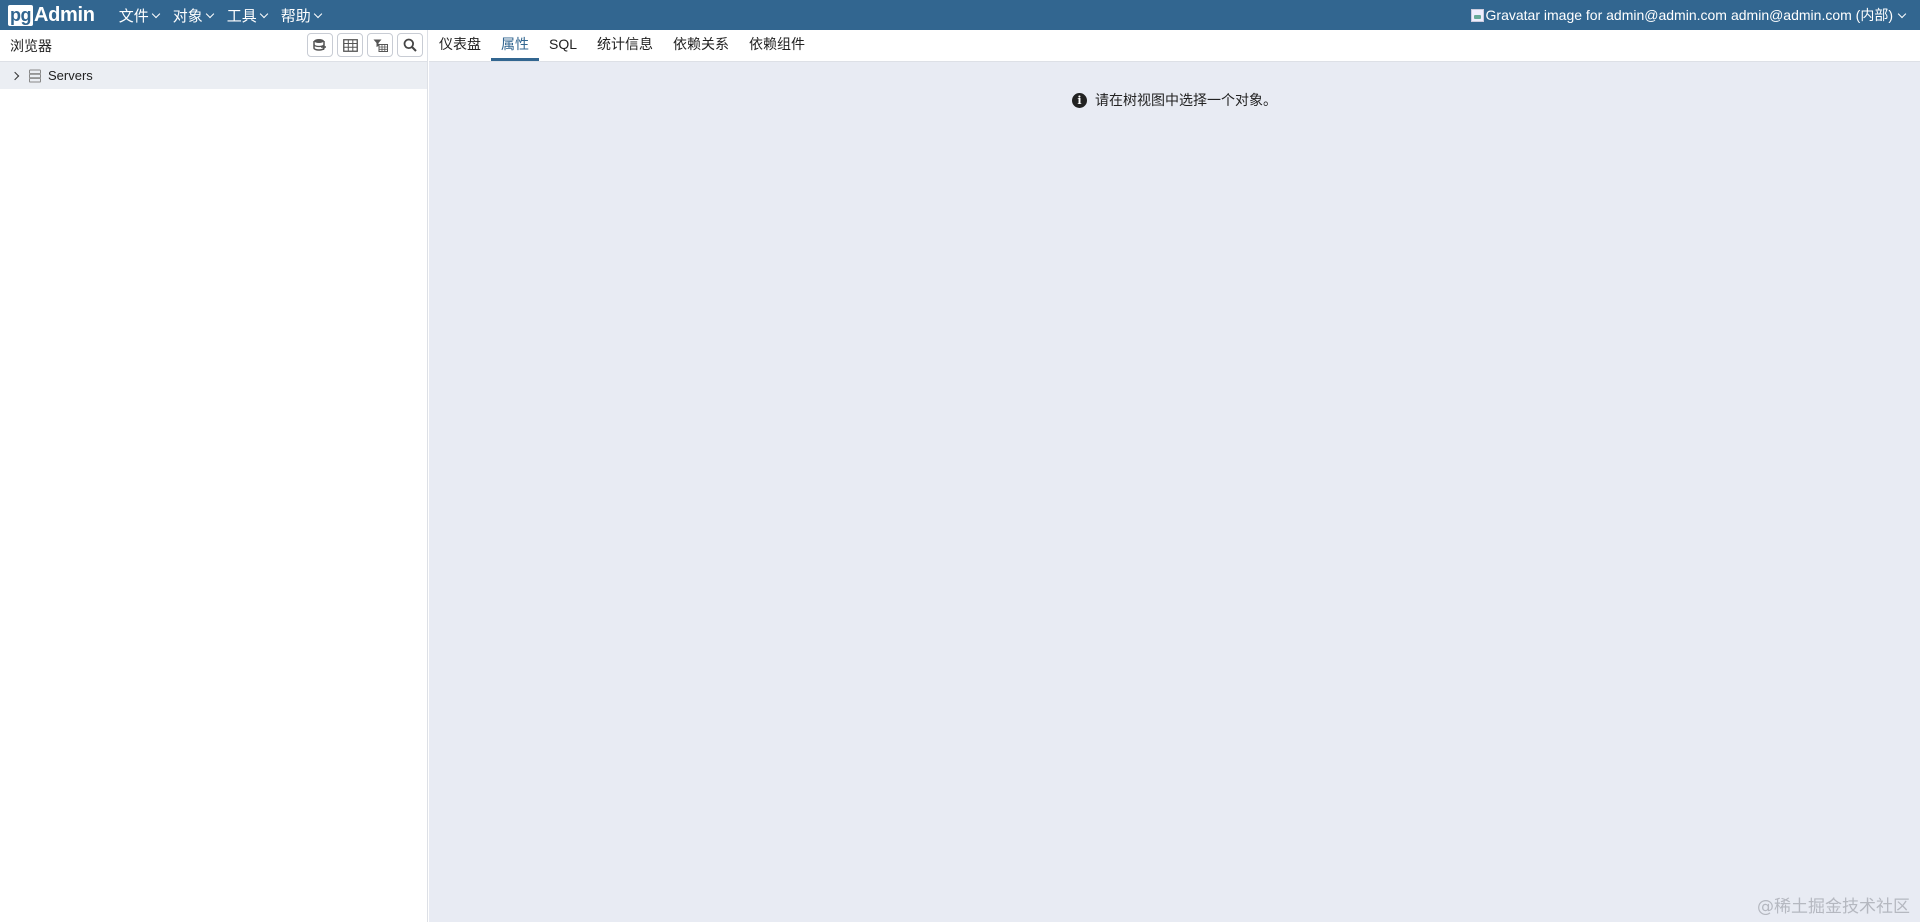  Describe the element at coordinates (1079, 100) in the screenshot. I see `info-icon: i` at that location.